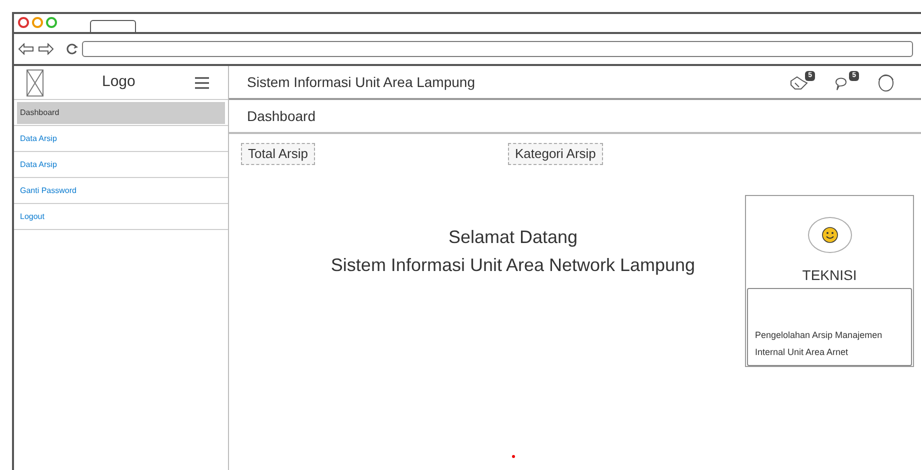  What do you see at coordinates (35, 82) in the screenshot?
I see `image-placeholder-icon` at bounding box center [35, 82].